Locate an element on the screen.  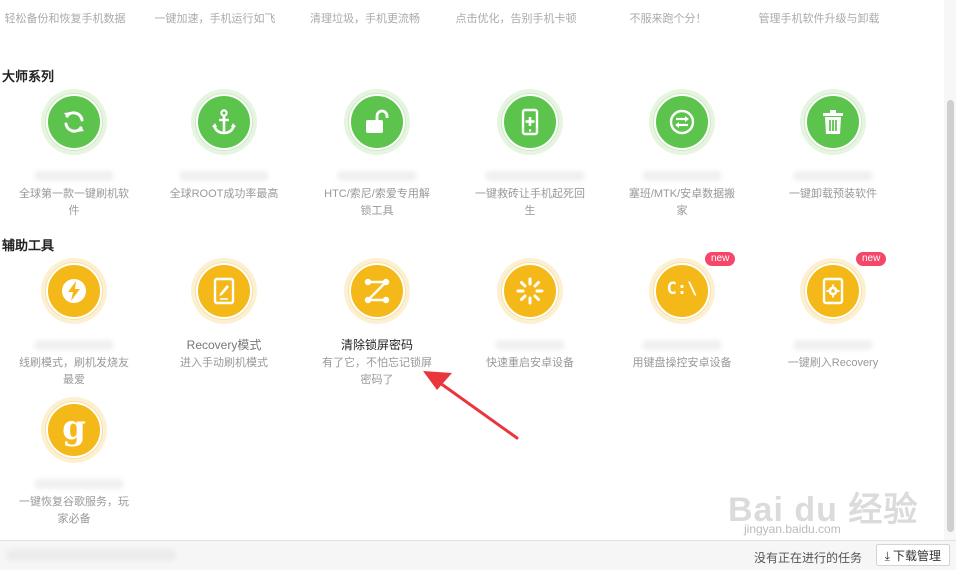
unlock-icon is located at coordinates (377, 121).